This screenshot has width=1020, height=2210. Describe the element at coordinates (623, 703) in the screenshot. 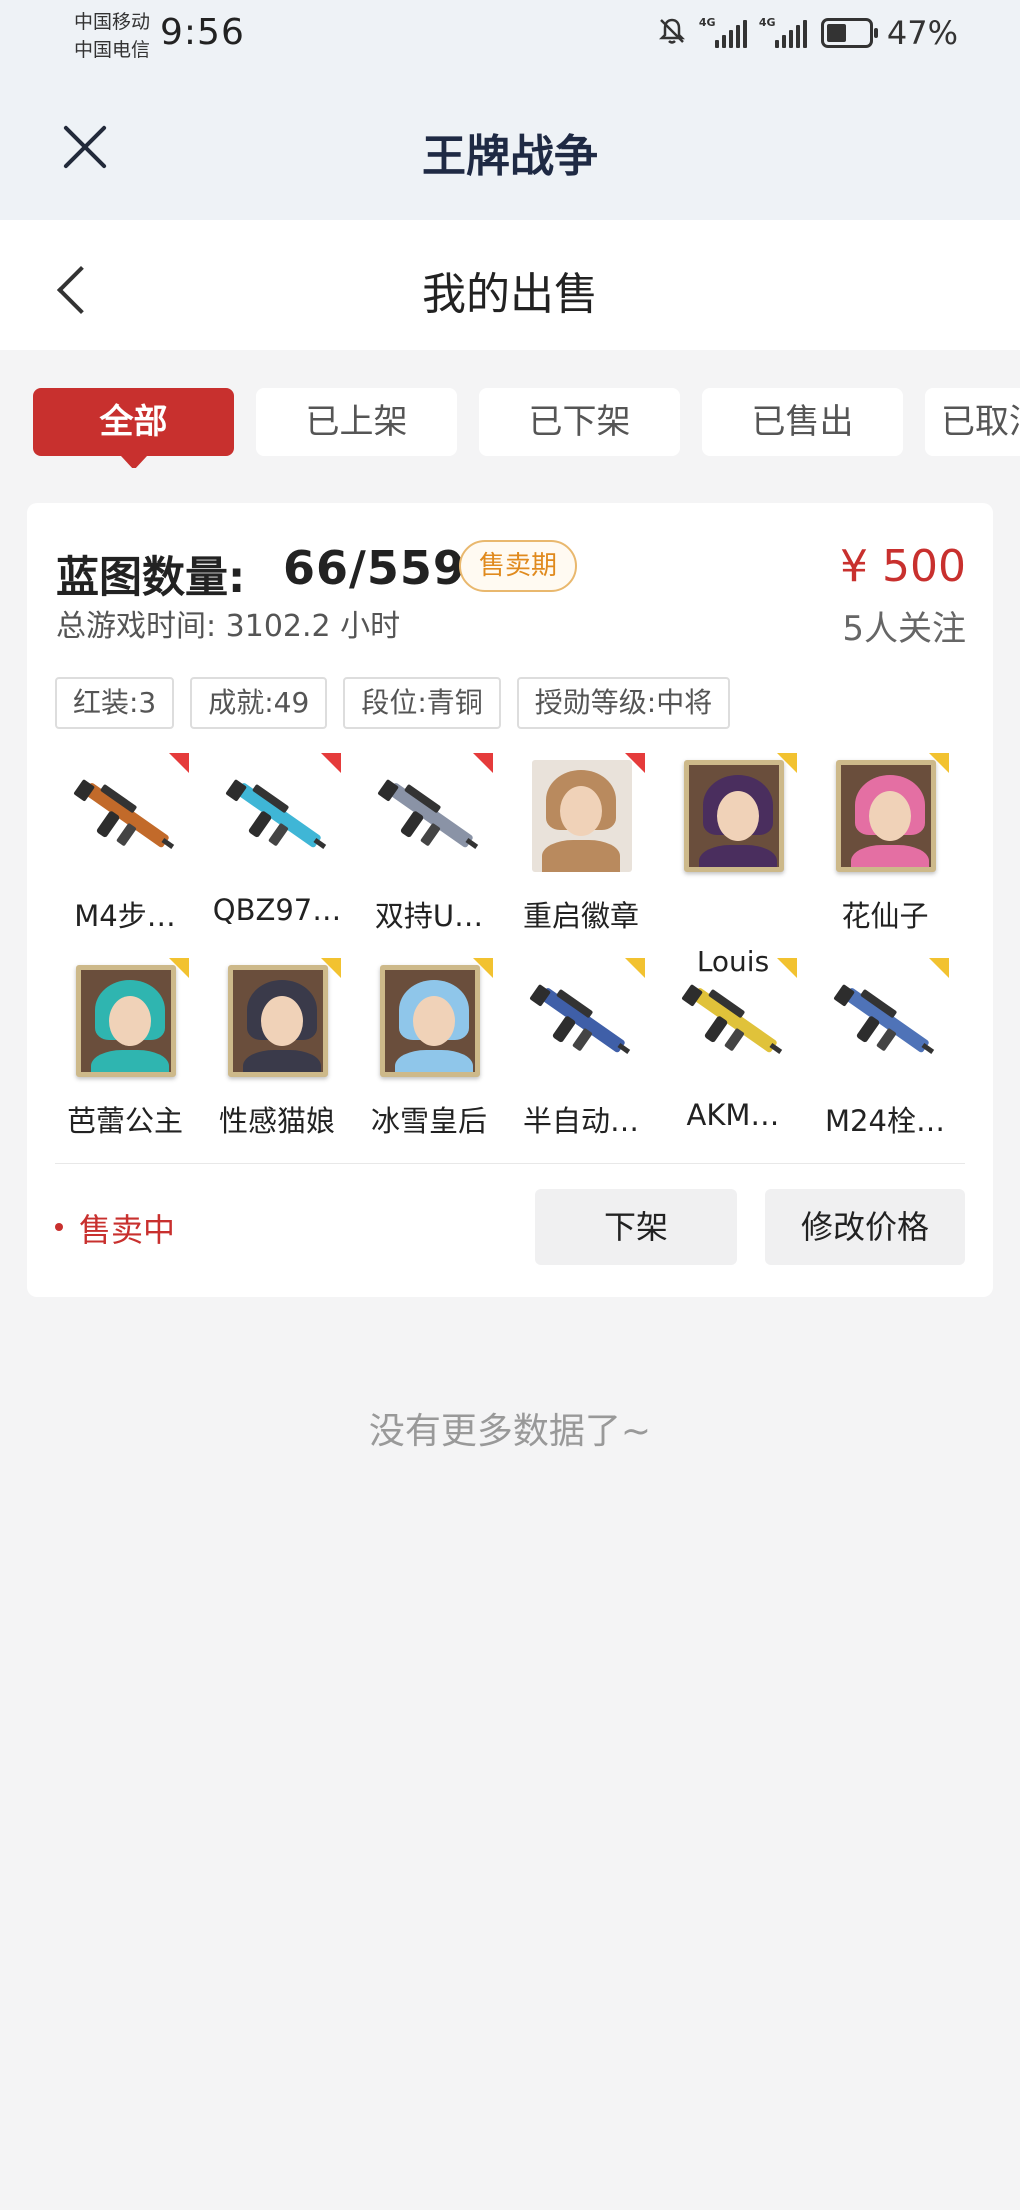

I see `tag-medal-level: 授勋等级:中将` at that location.